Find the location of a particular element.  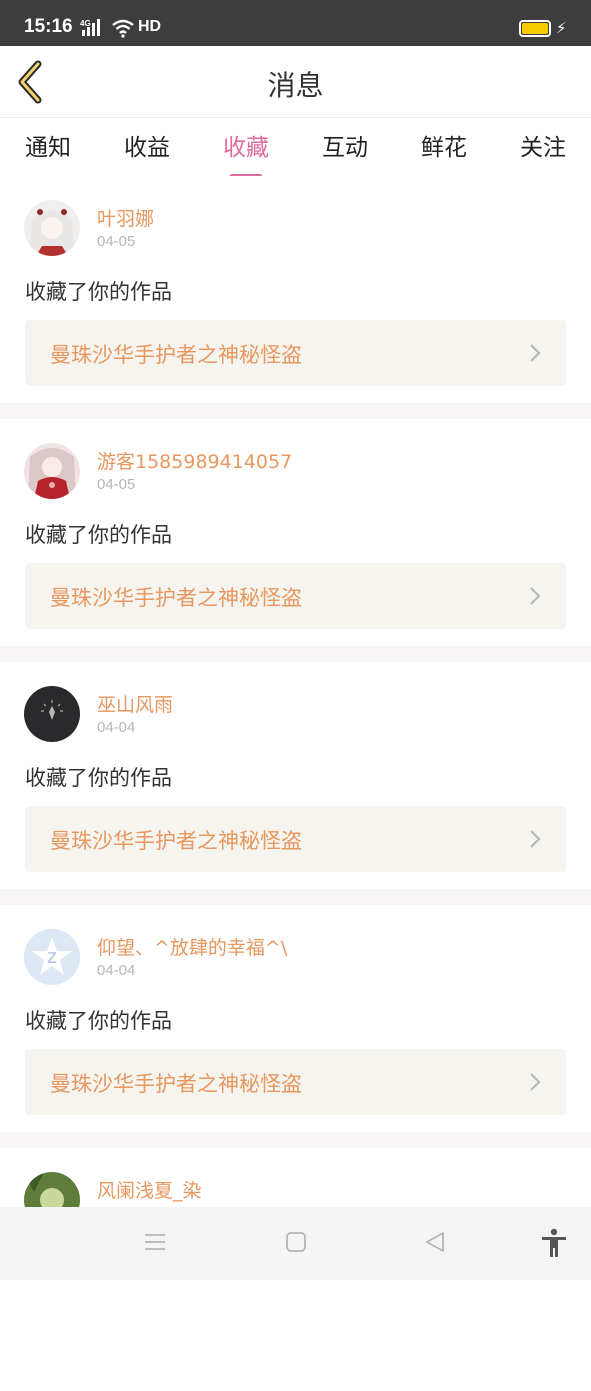

charging-icon: ⚡ is located at coordinates (561, 28).